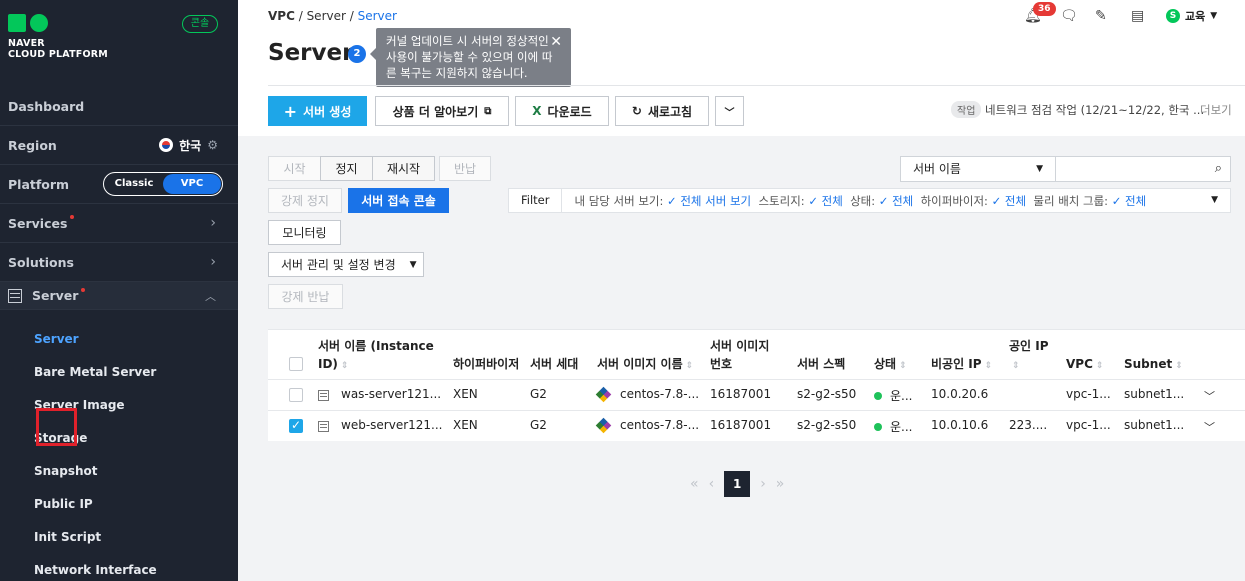  What do you see at coordinates (737, 484) in the screenshot?
I see `page-number-current: 1` at bounding box center [737, 484].